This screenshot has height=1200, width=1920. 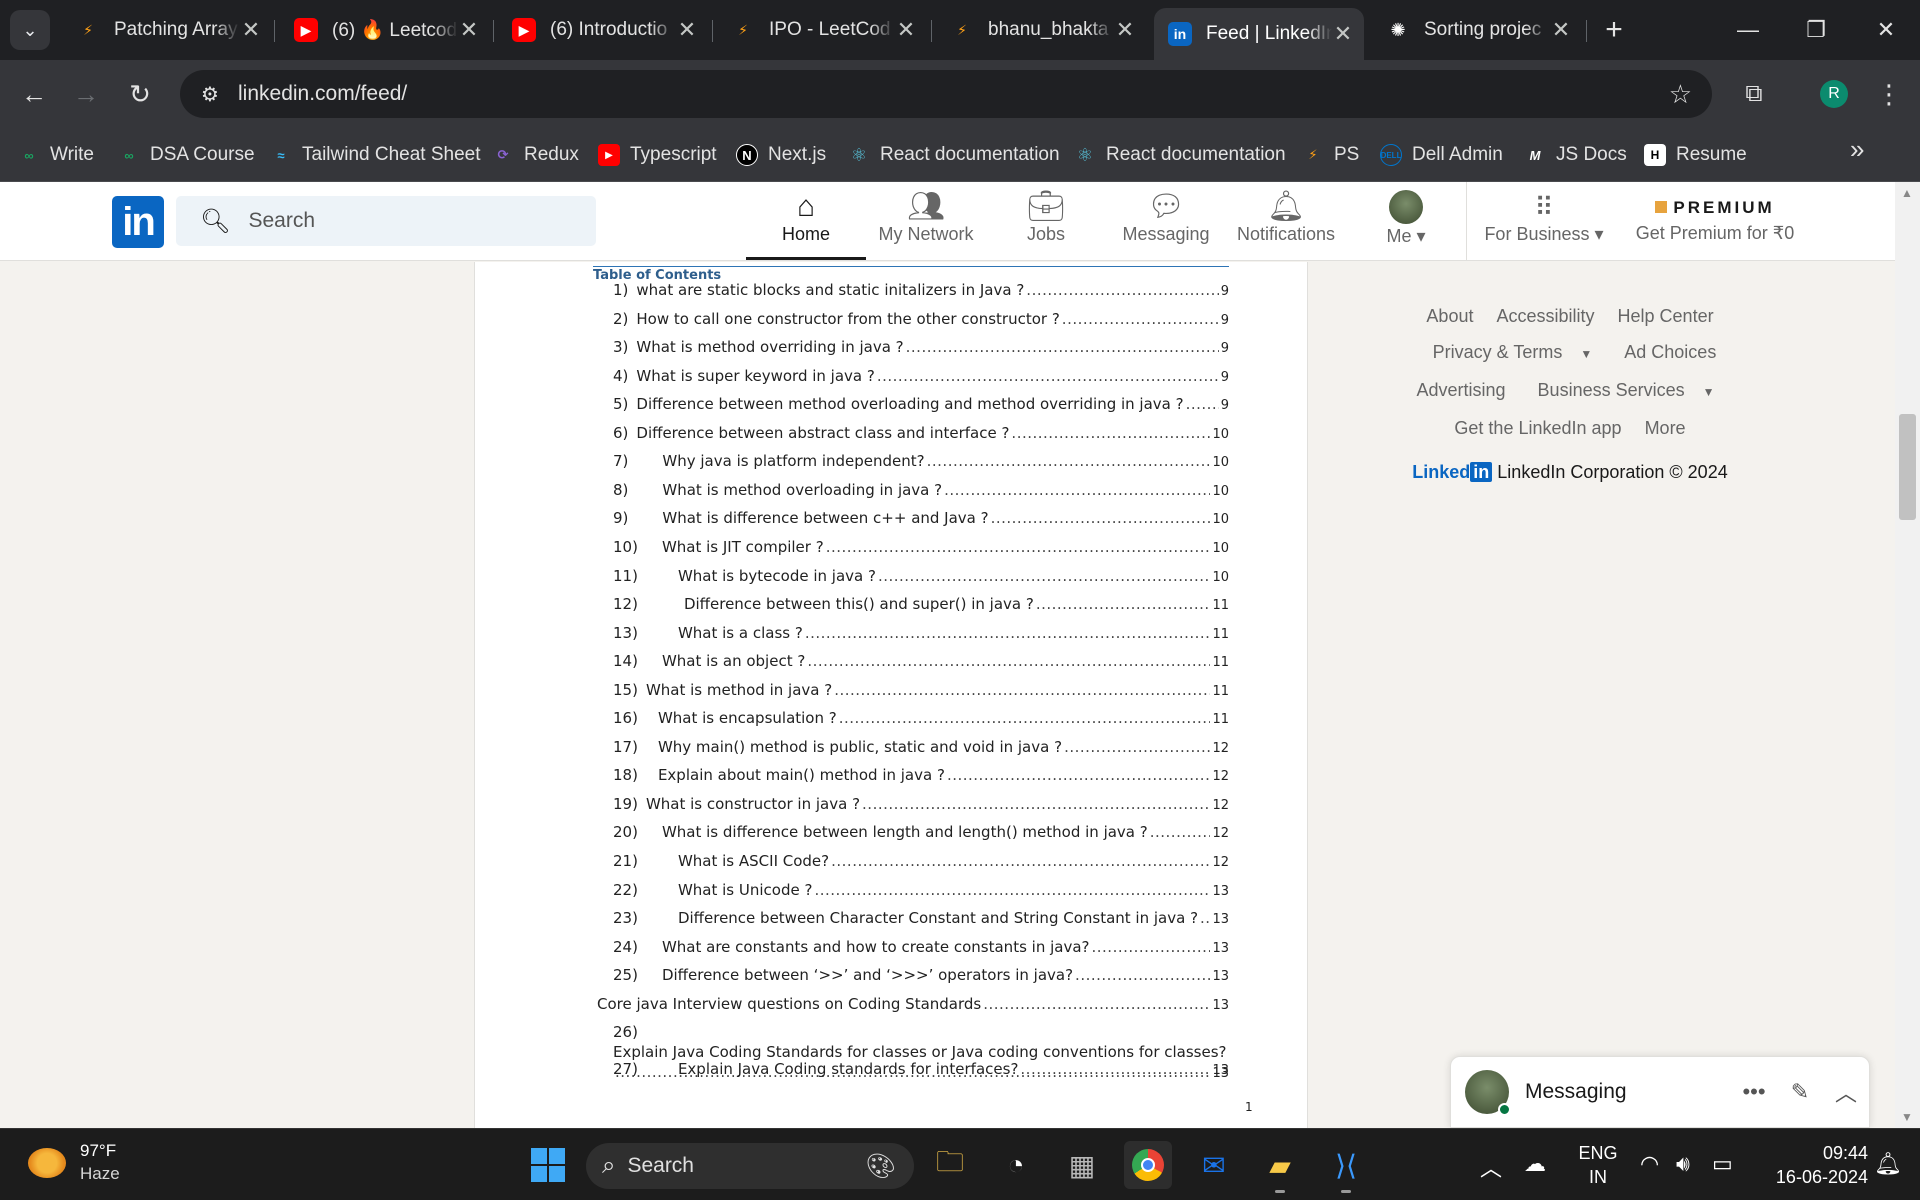 I want to click on tab-title: (6) 🔥 Leetcod, so click(x=395, y=30).